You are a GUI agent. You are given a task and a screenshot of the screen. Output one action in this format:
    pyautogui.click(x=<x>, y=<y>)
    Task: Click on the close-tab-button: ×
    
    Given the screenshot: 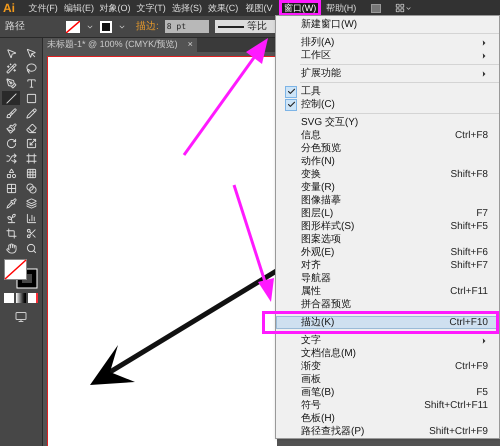 What is the action you would take?
    pyautogui.click(x=190, y=45)
    